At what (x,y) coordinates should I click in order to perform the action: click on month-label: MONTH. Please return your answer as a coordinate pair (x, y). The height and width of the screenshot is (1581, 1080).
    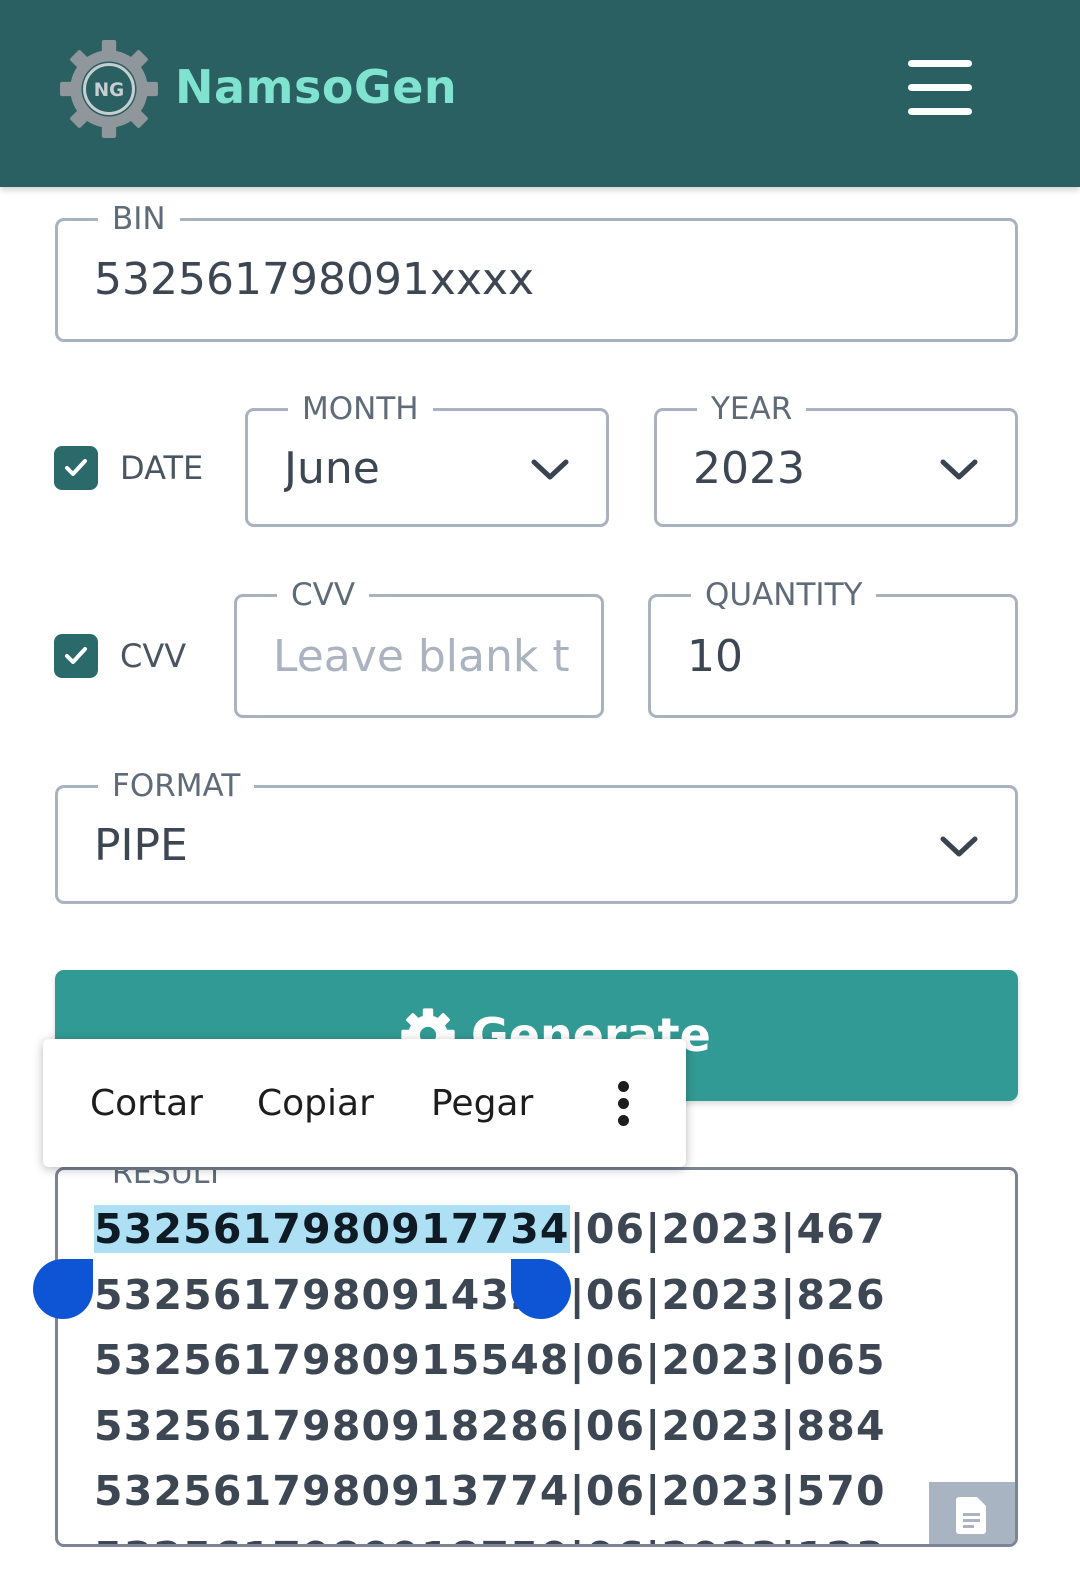
    Looking at the image, I should click on (360, 409).